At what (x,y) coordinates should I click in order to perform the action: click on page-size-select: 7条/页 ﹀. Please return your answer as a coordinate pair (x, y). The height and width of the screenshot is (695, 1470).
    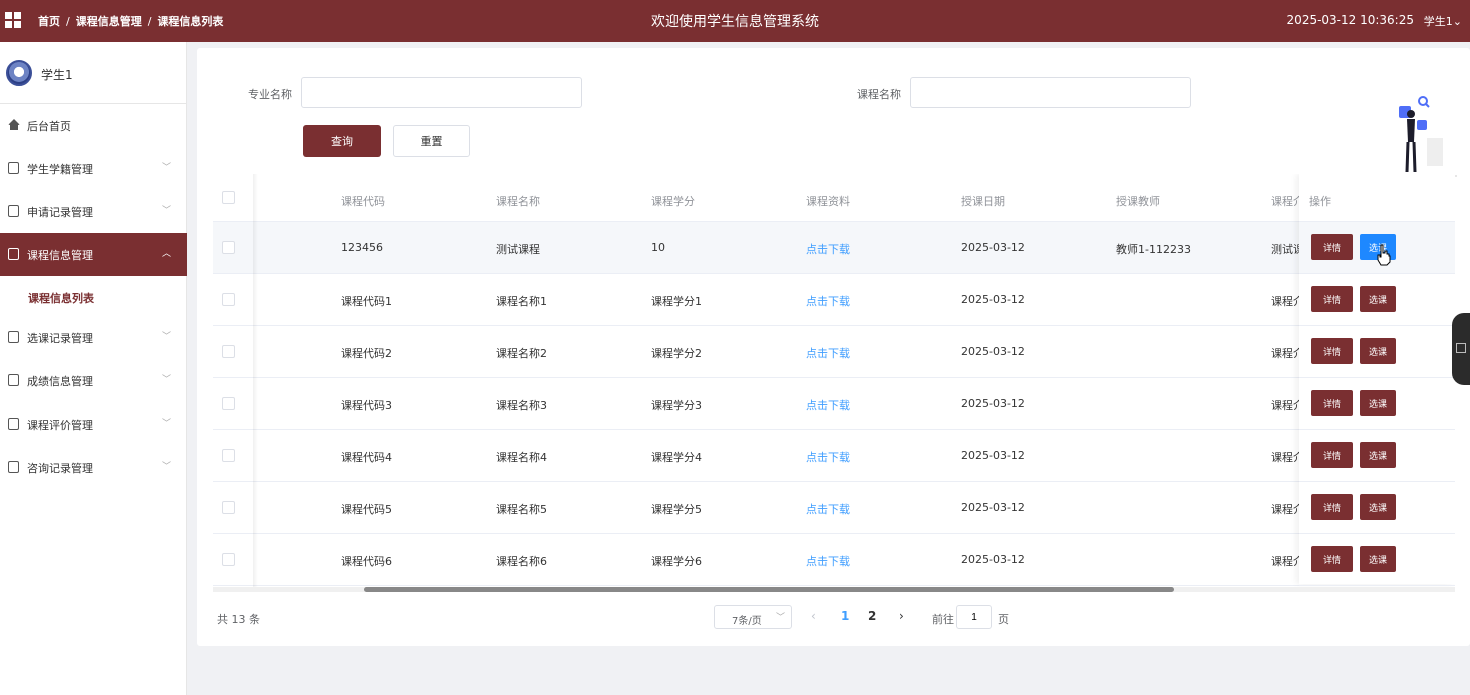
    Looking at the image, I should click on (753, 617).